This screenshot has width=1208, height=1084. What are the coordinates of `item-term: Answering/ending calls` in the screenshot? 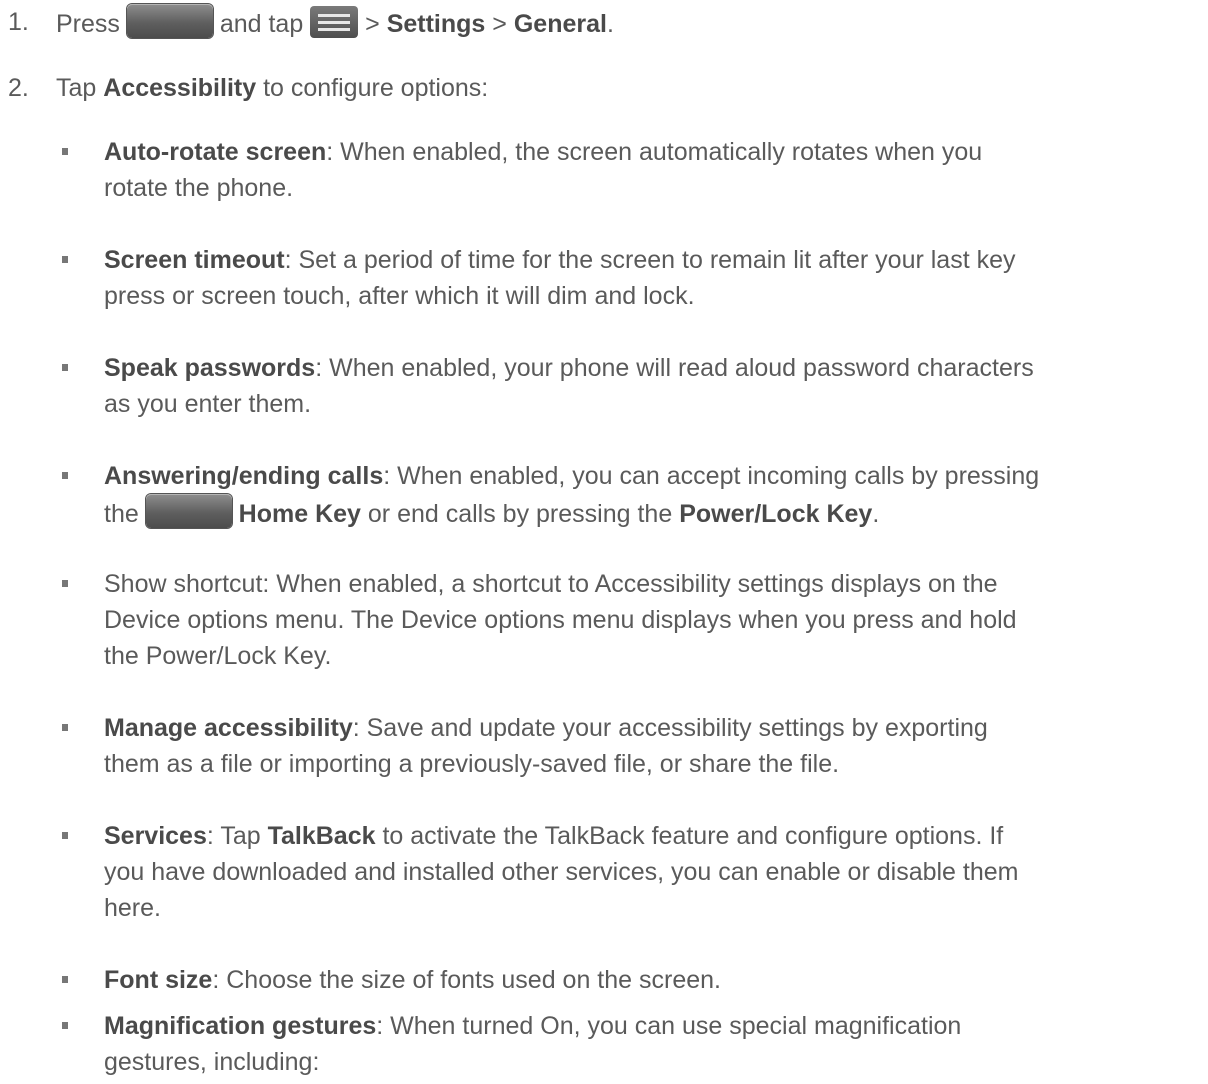 It's located at (244, 476).